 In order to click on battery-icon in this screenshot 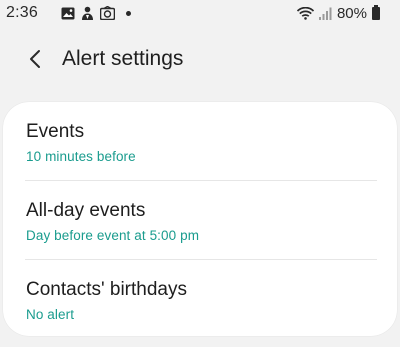, I will do `click(376, 12)`.